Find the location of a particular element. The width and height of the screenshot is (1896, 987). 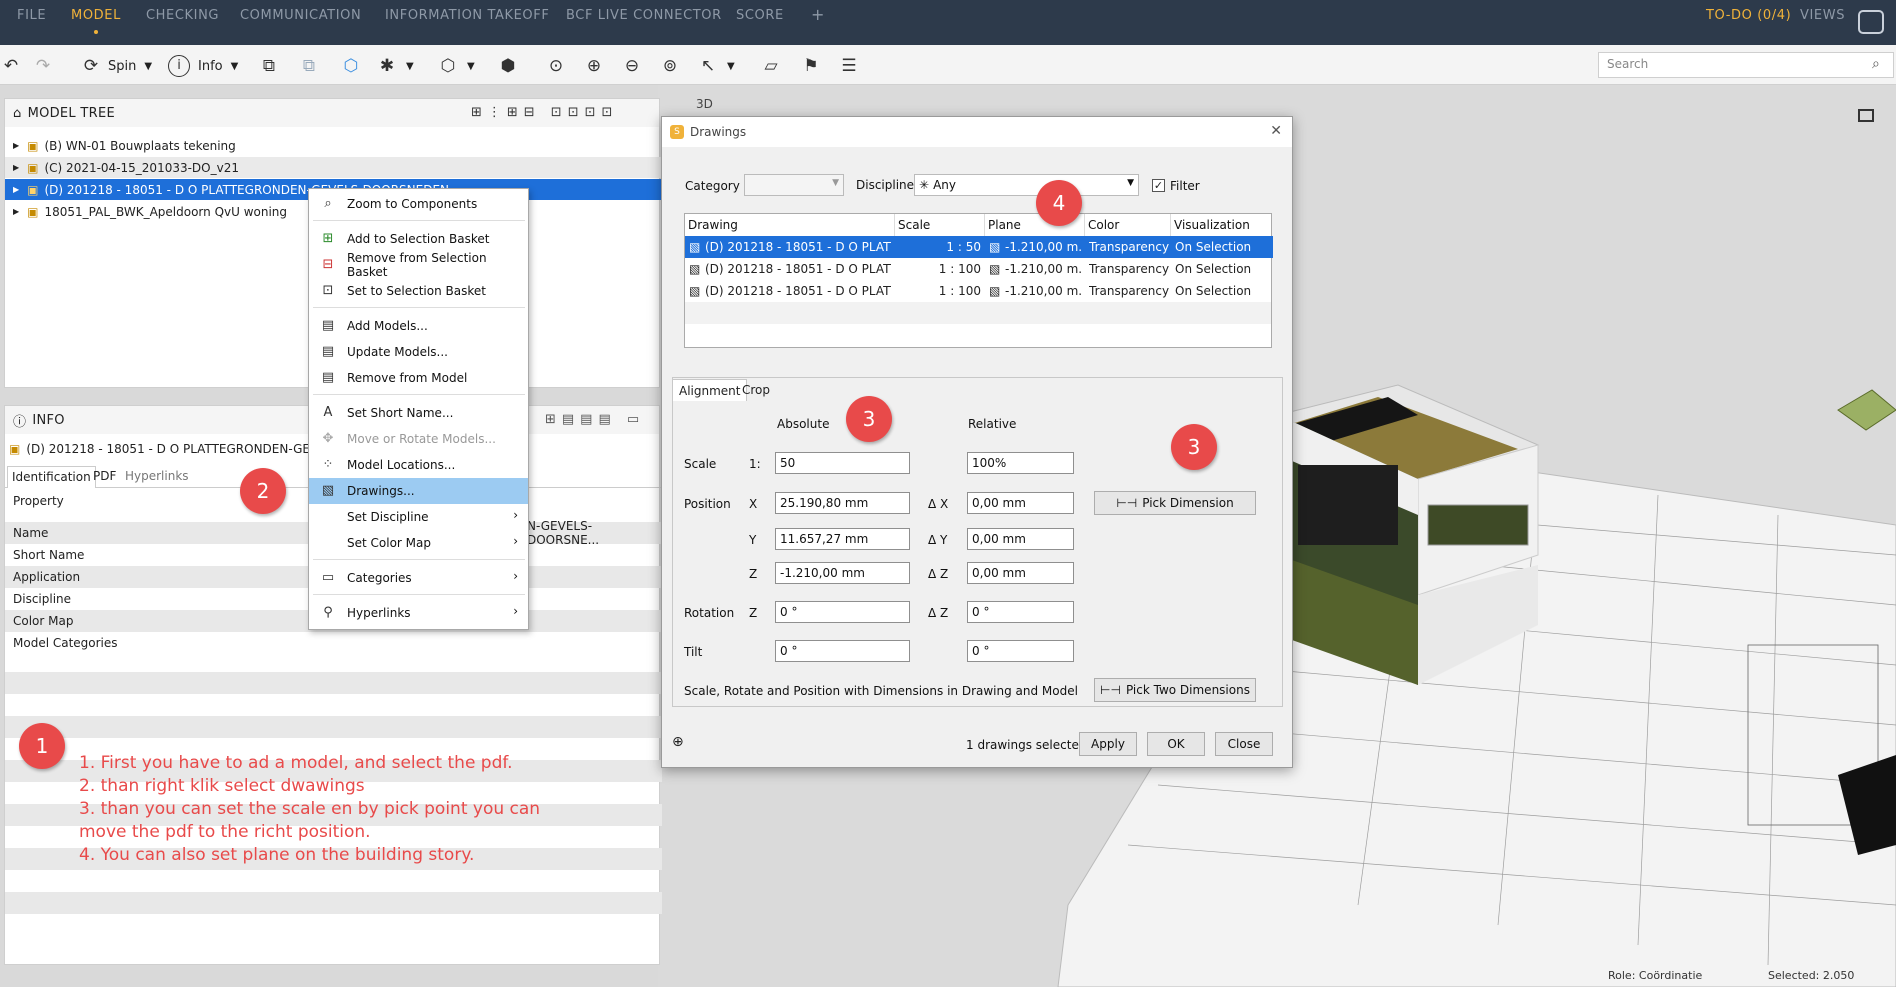

info-tools-icon: ⊞▤▤▤ ▭ is located at coordinates (595, 419).